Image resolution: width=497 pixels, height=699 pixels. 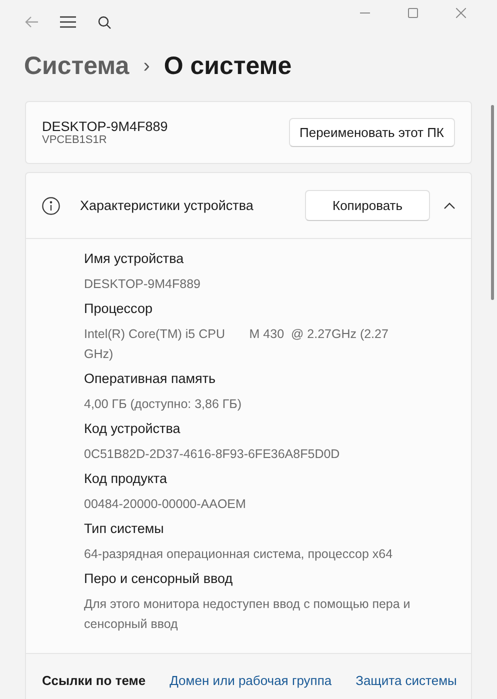 I want to click on maximize-icon, so click(x=413, y=13).